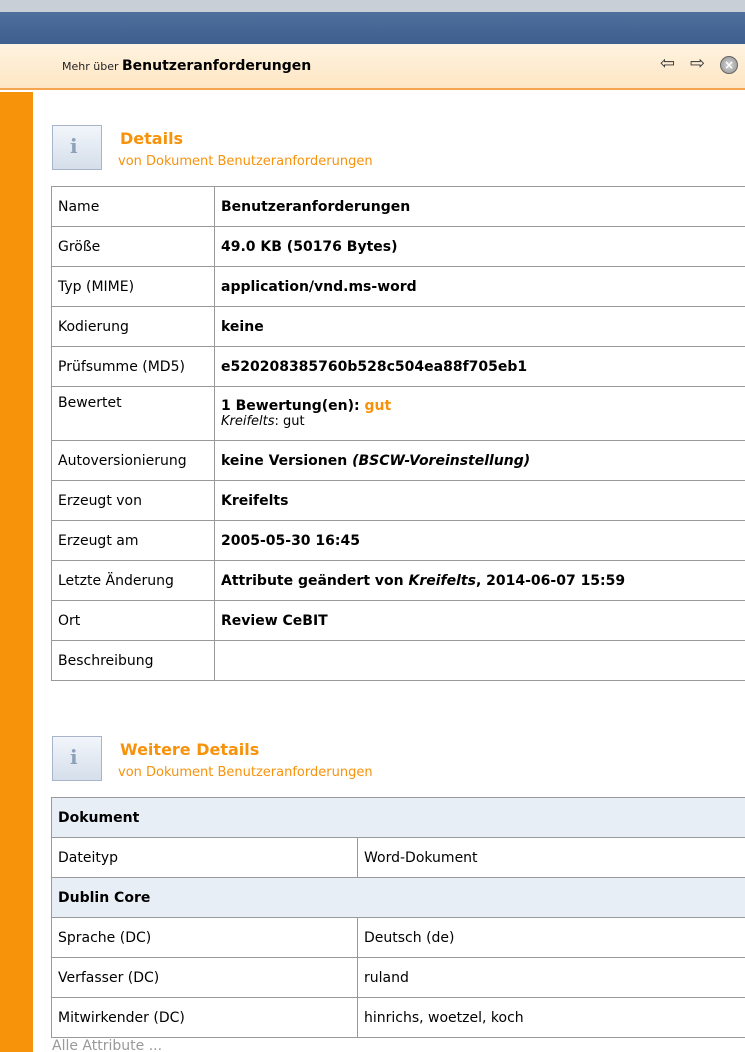  Describe the element at coordinates (479, 366) in the screenshot. I see `row-value: e520208385760b528c504ea88f705eb1` at that location.